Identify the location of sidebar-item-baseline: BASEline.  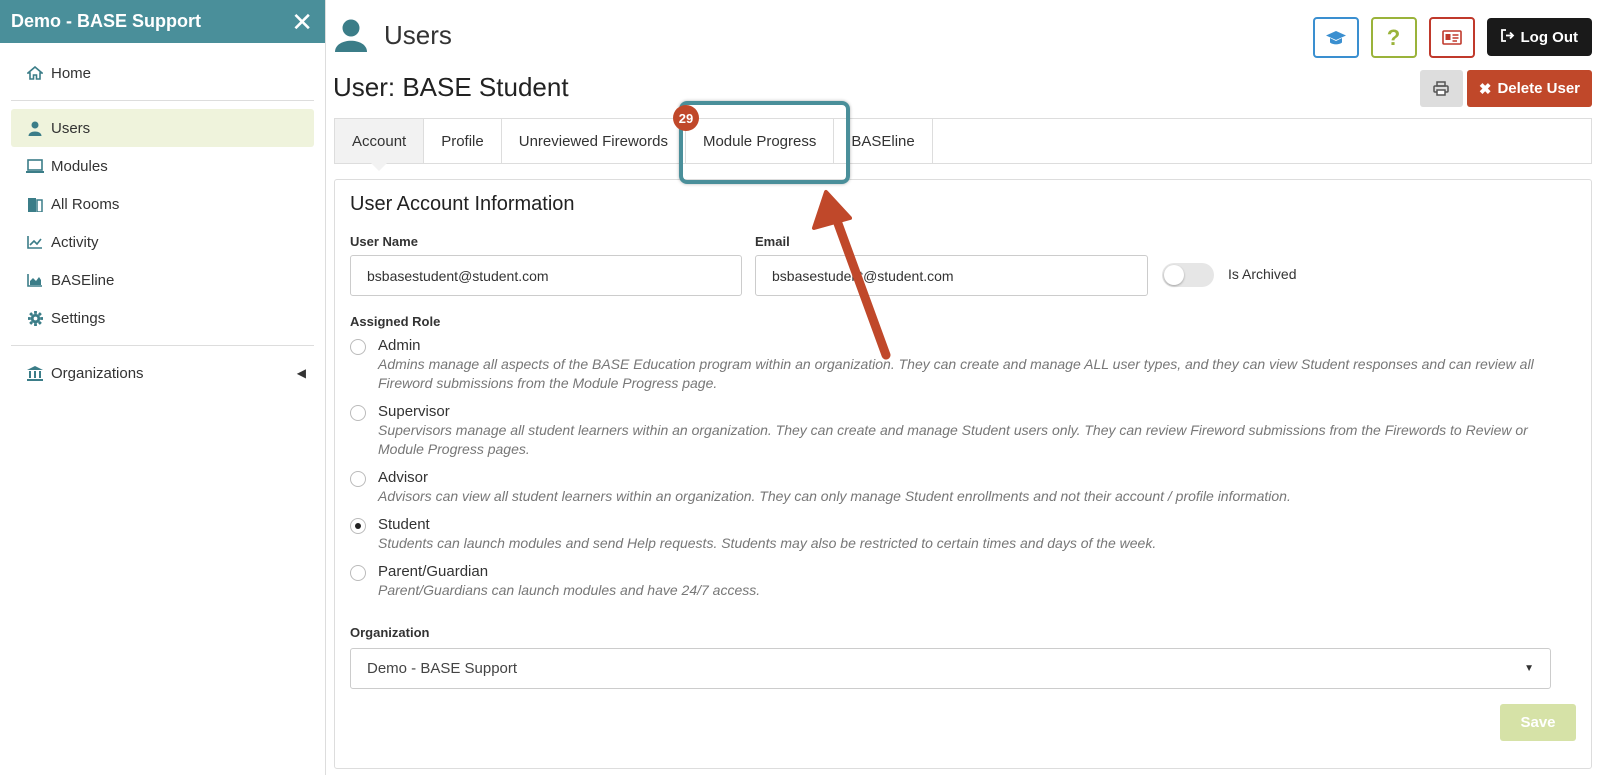
(162, 280).